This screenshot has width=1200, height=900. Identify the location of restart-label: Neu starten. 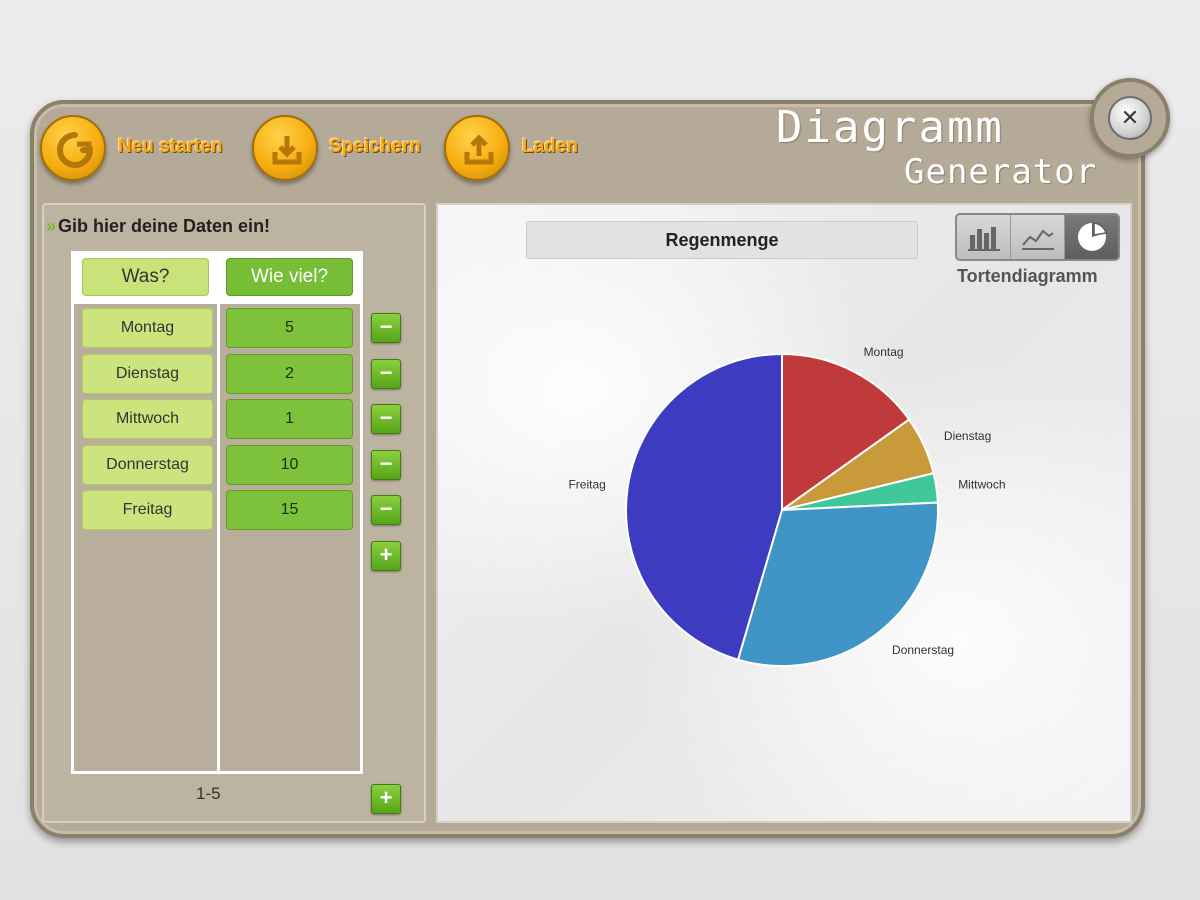
(170, 147).